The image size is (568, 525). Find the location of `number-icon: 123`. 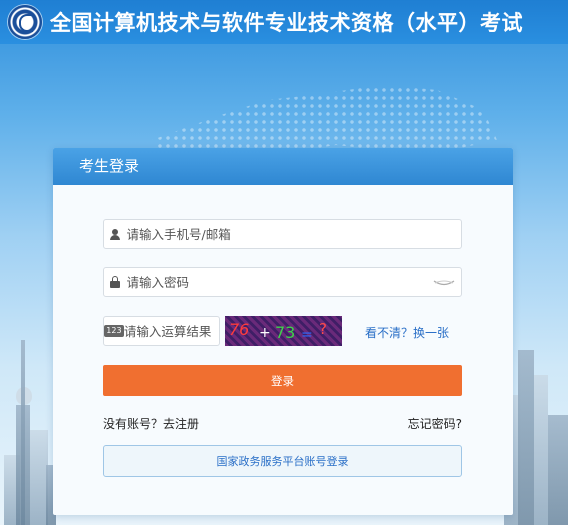

number-icon: 123 is located at coordinates (114, 331).